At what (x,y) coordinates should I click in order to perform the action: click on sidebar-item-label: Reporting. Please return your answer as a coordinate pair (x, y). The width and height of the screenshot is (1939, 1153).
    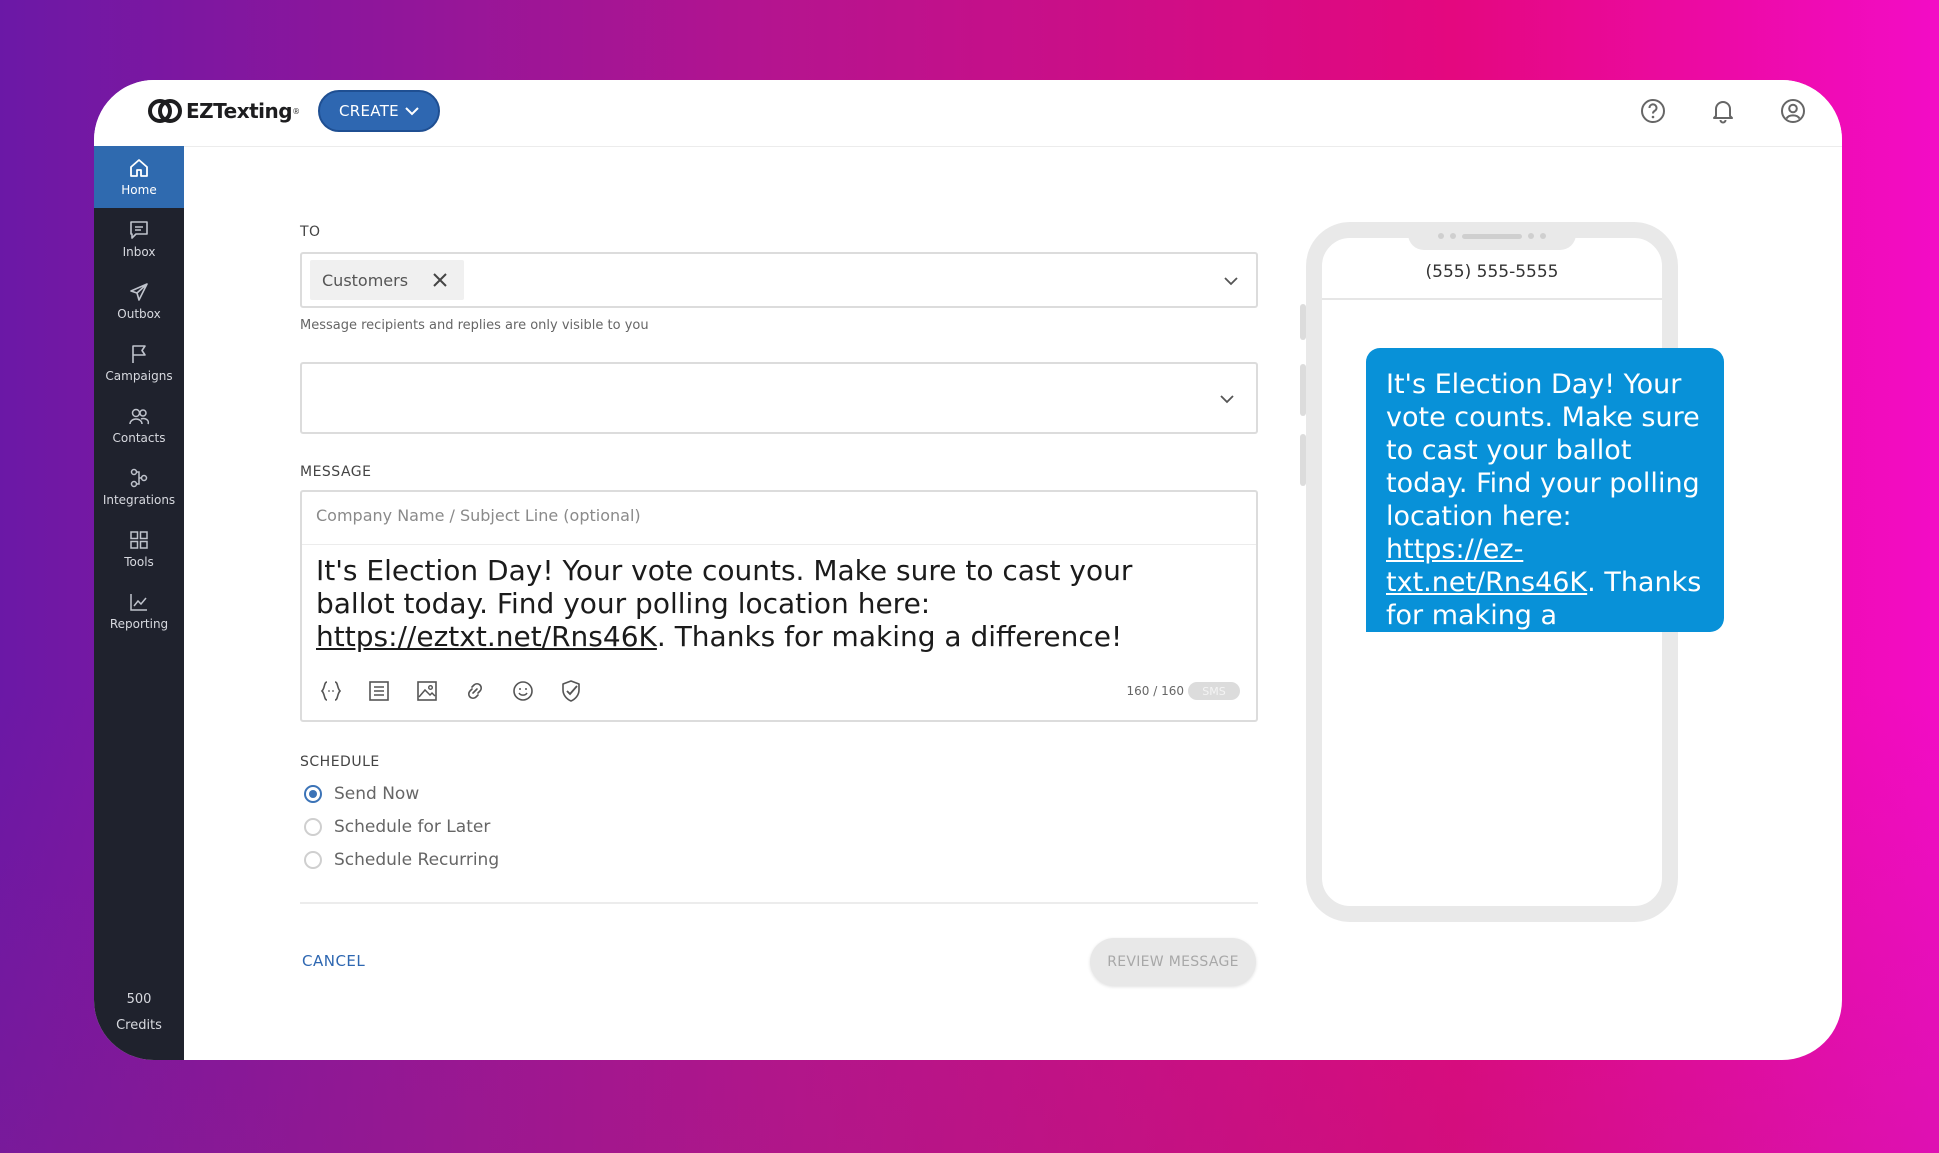
    Looking at the image, I should click on (139, 624).